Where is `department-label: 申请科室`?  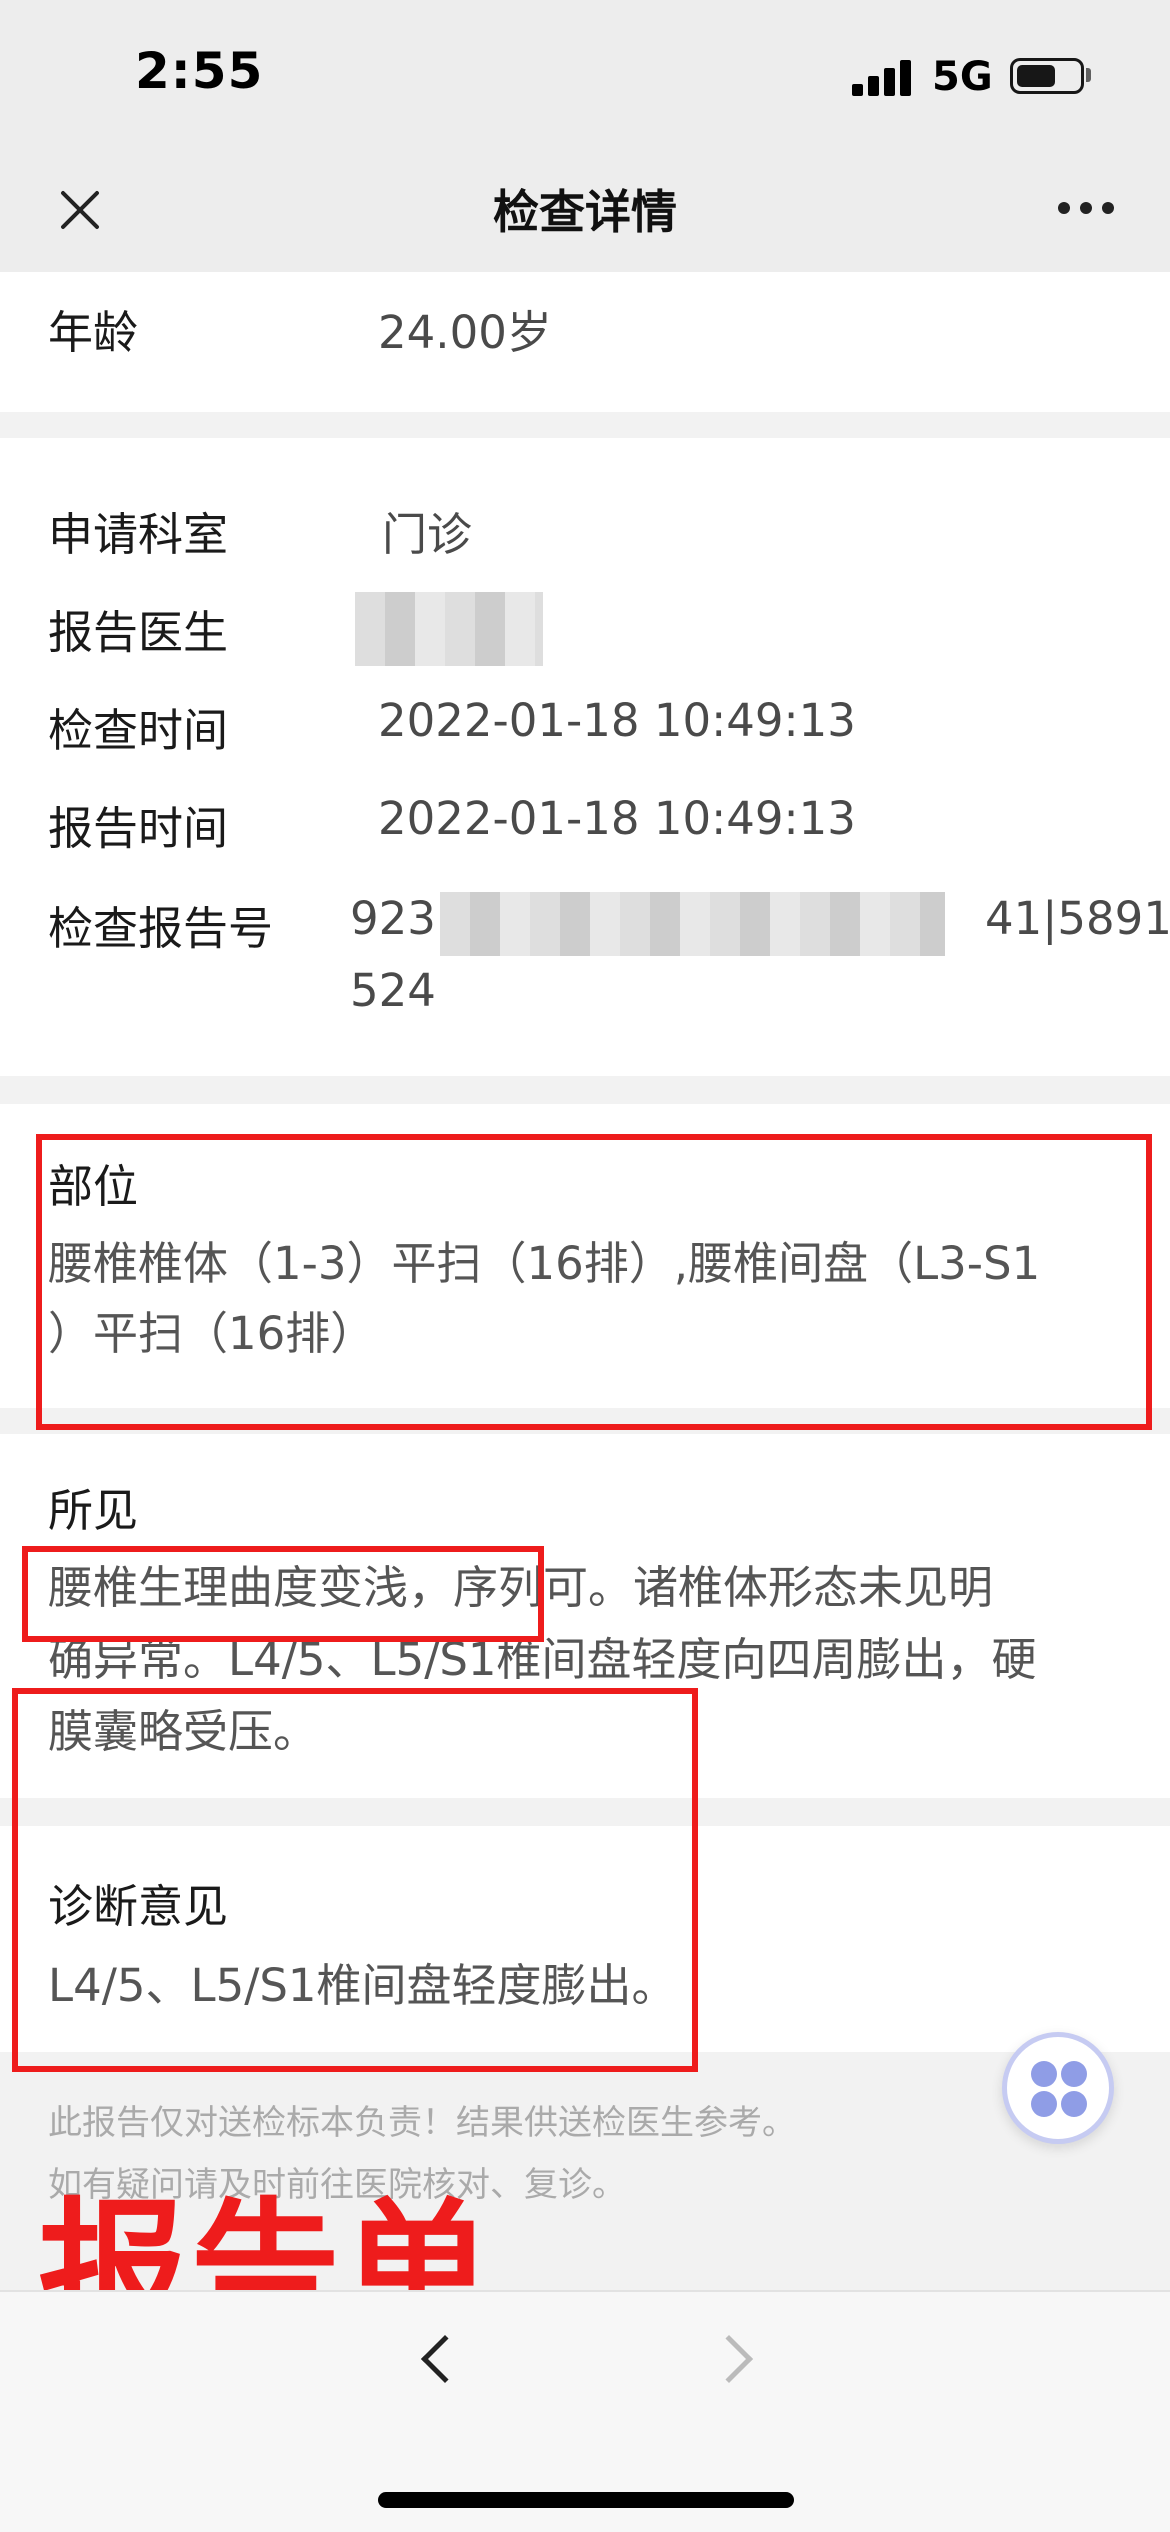 department-label: 申请科室 is located at coordinates (138, 534).